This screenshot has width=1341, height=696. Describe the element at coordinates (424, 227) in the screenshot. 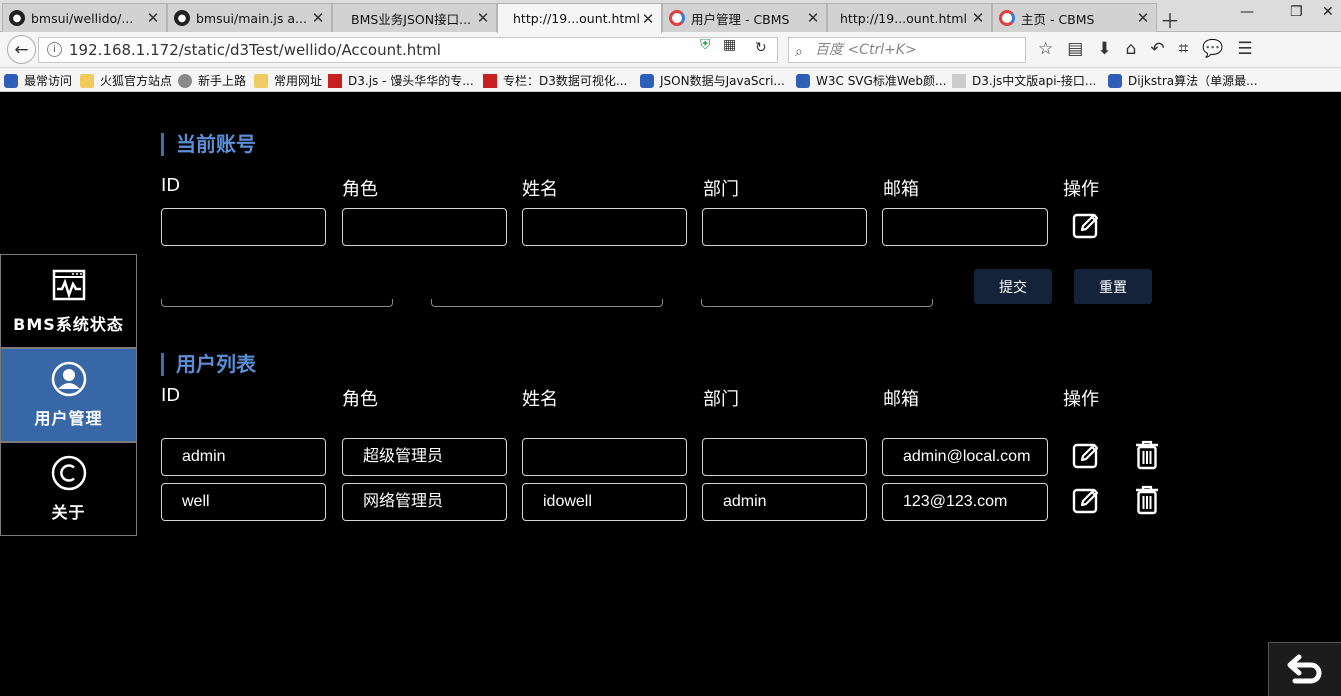

I see `current-role-field` at that location.